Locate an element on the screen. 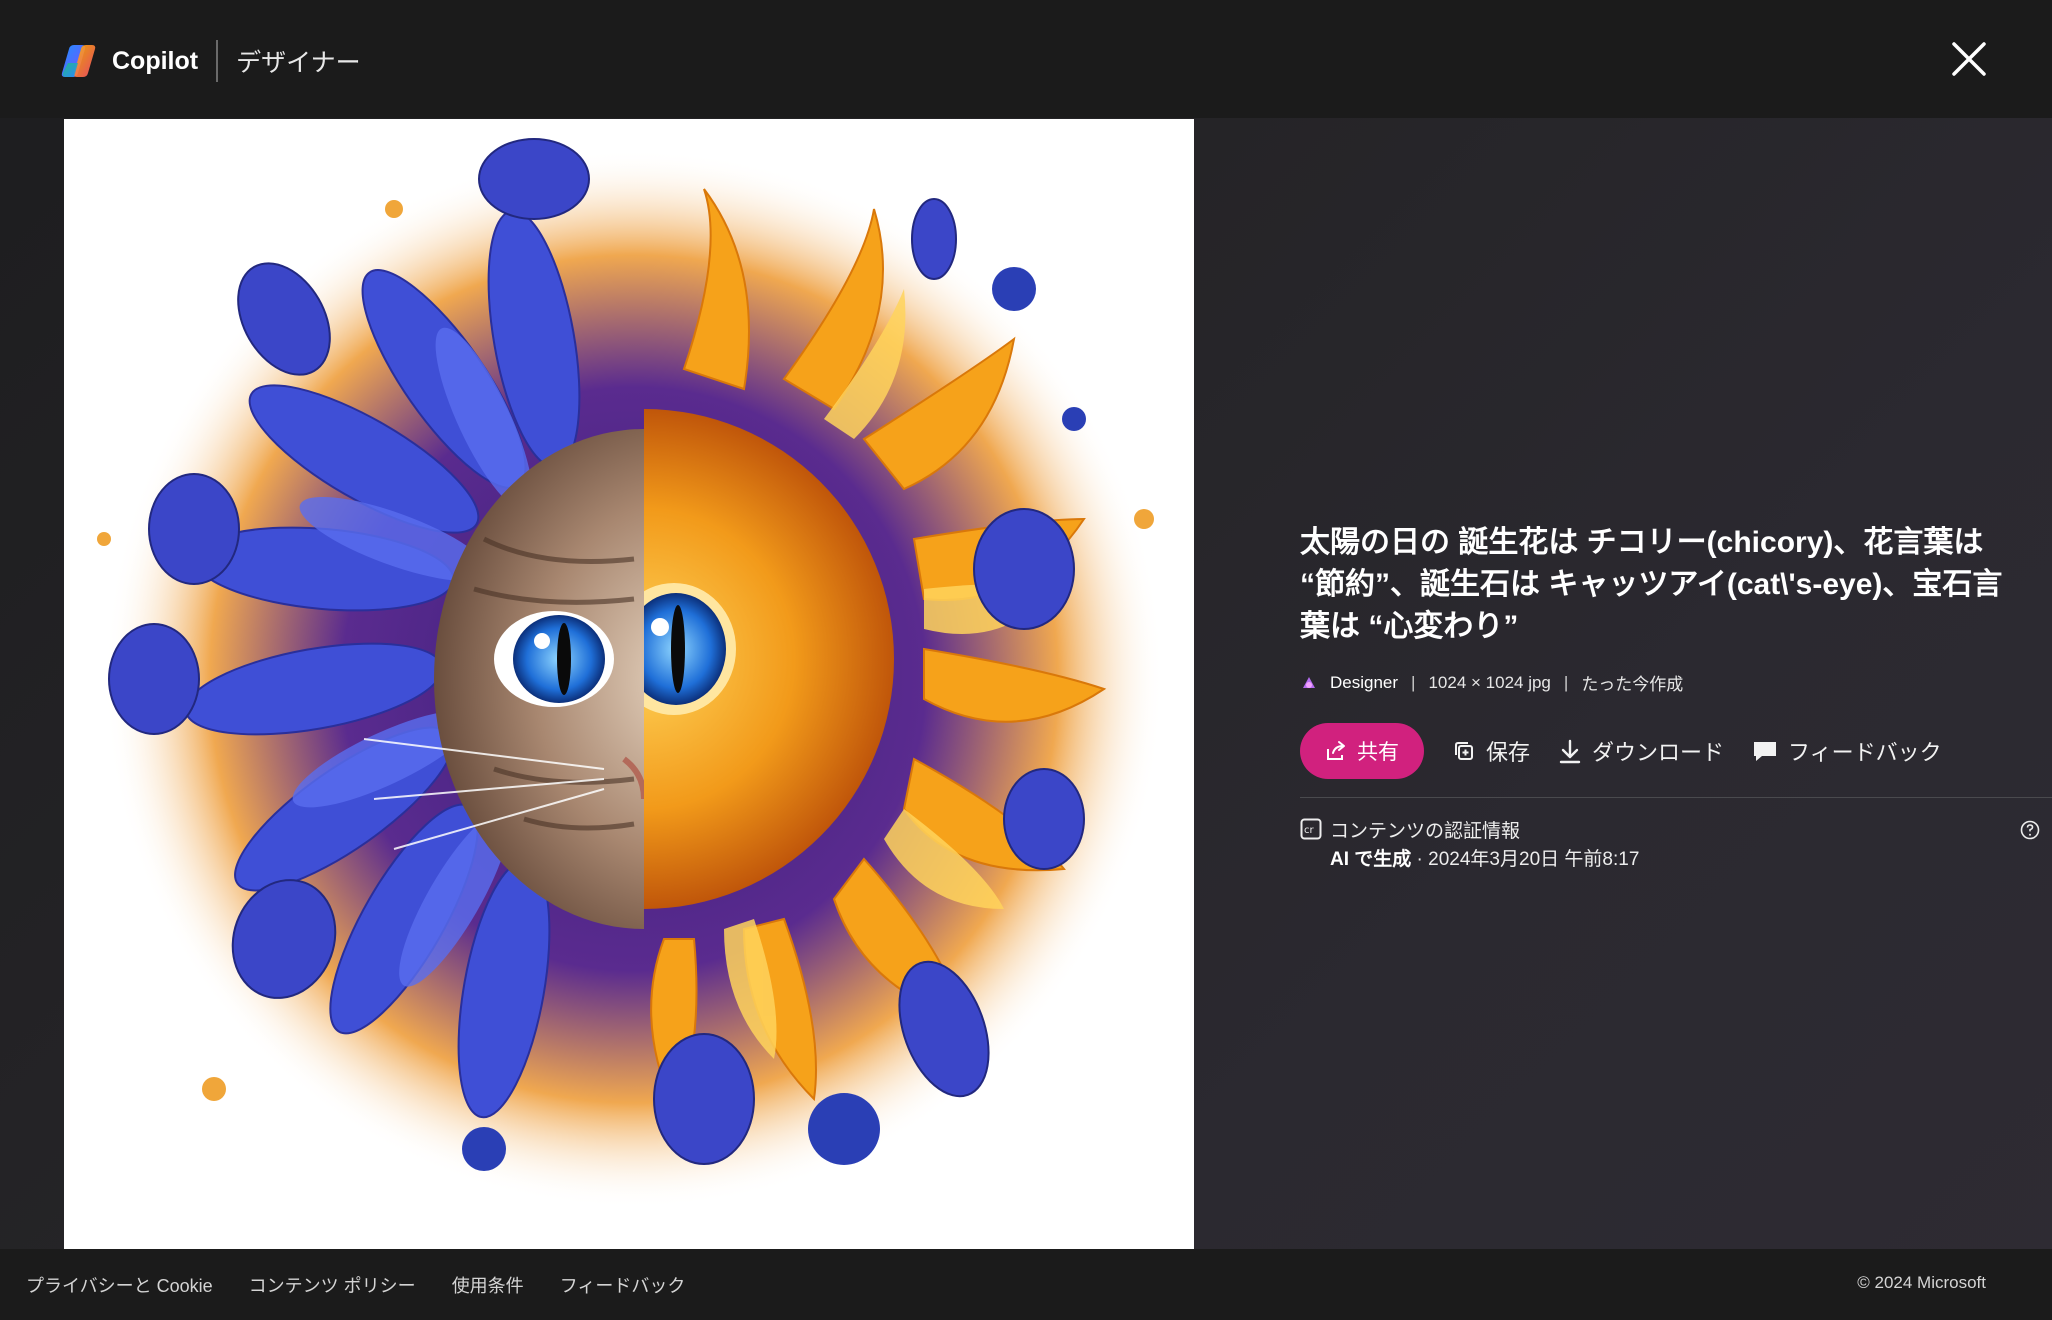  share-button: 共有 is located at coordinates (1362, 751).